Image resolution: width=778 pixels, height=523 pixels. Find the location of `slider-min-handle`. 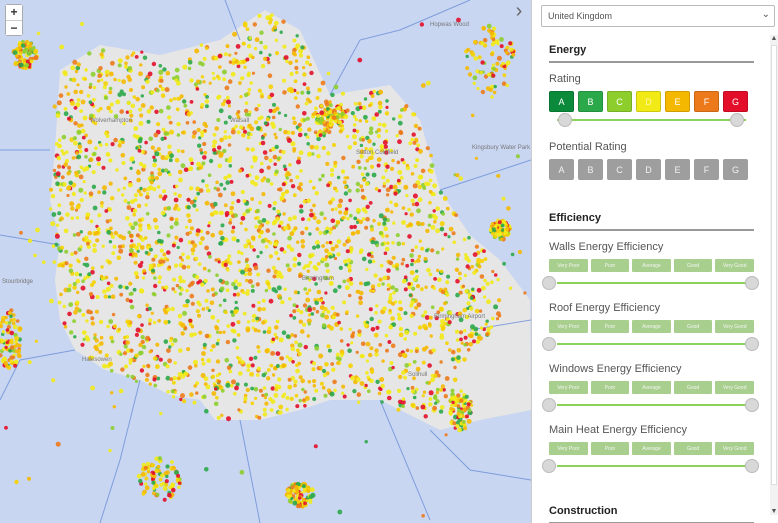

slider-min-handle is located at coordinates (549, 405).